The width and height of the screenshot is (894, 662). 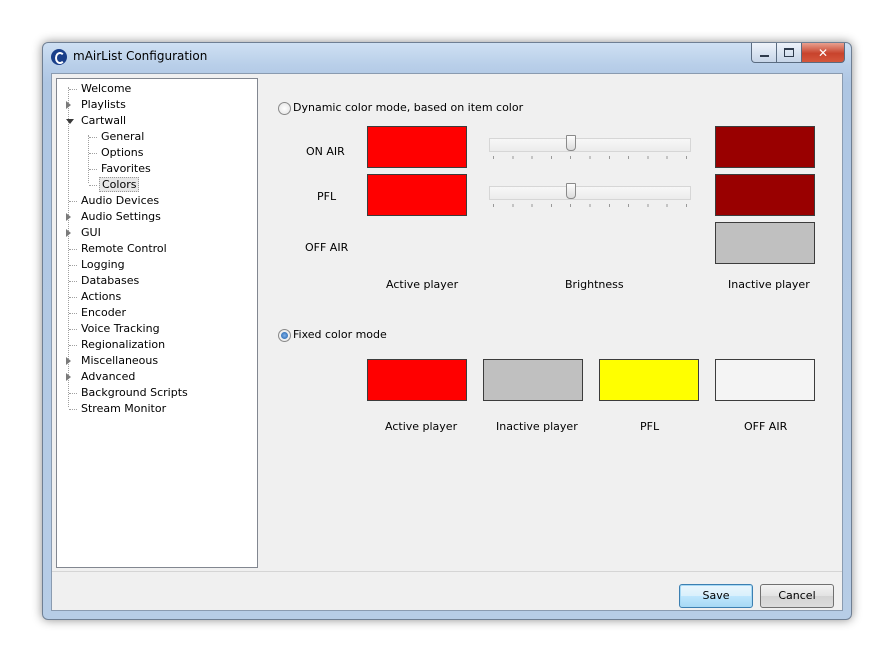 What do you see at coordinates (104, 120) in the screenshot?
I see `tree-item-label: Cartwall` at bounding box center [104, 120].